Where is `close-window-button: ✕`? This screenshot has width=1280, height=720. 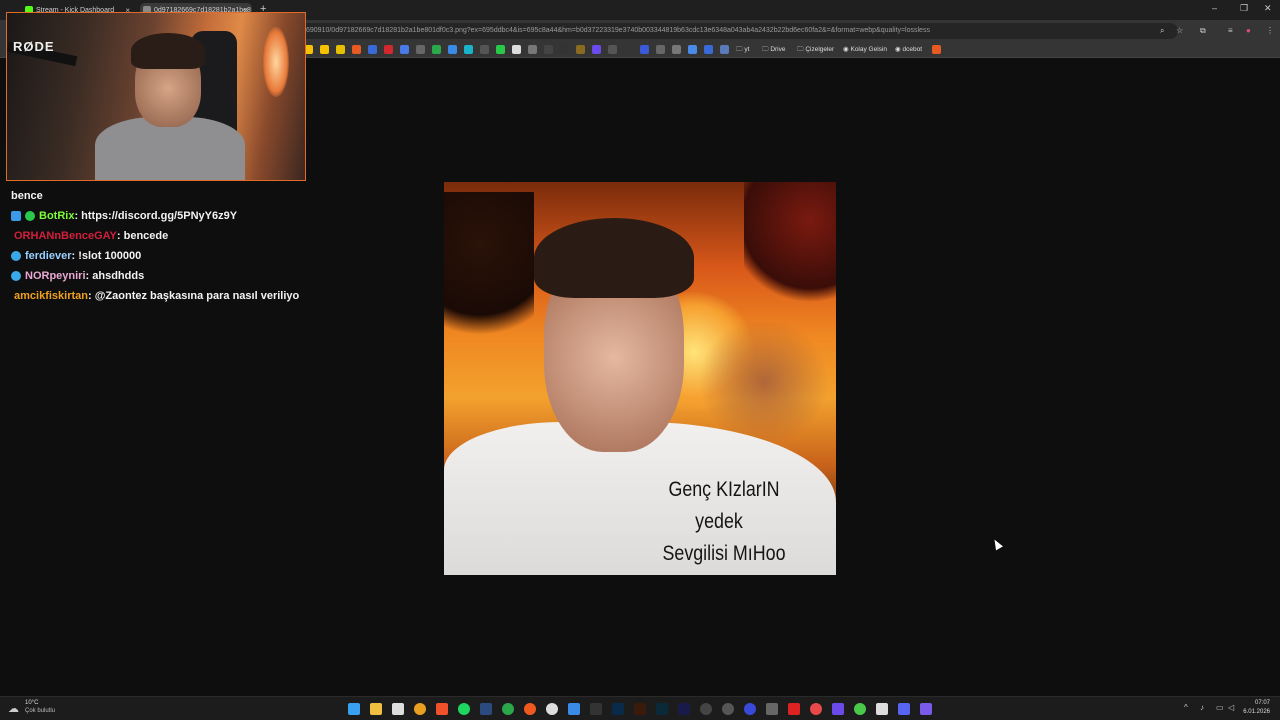 close-window-button: ✕ is located at coordinates (1268, 8).